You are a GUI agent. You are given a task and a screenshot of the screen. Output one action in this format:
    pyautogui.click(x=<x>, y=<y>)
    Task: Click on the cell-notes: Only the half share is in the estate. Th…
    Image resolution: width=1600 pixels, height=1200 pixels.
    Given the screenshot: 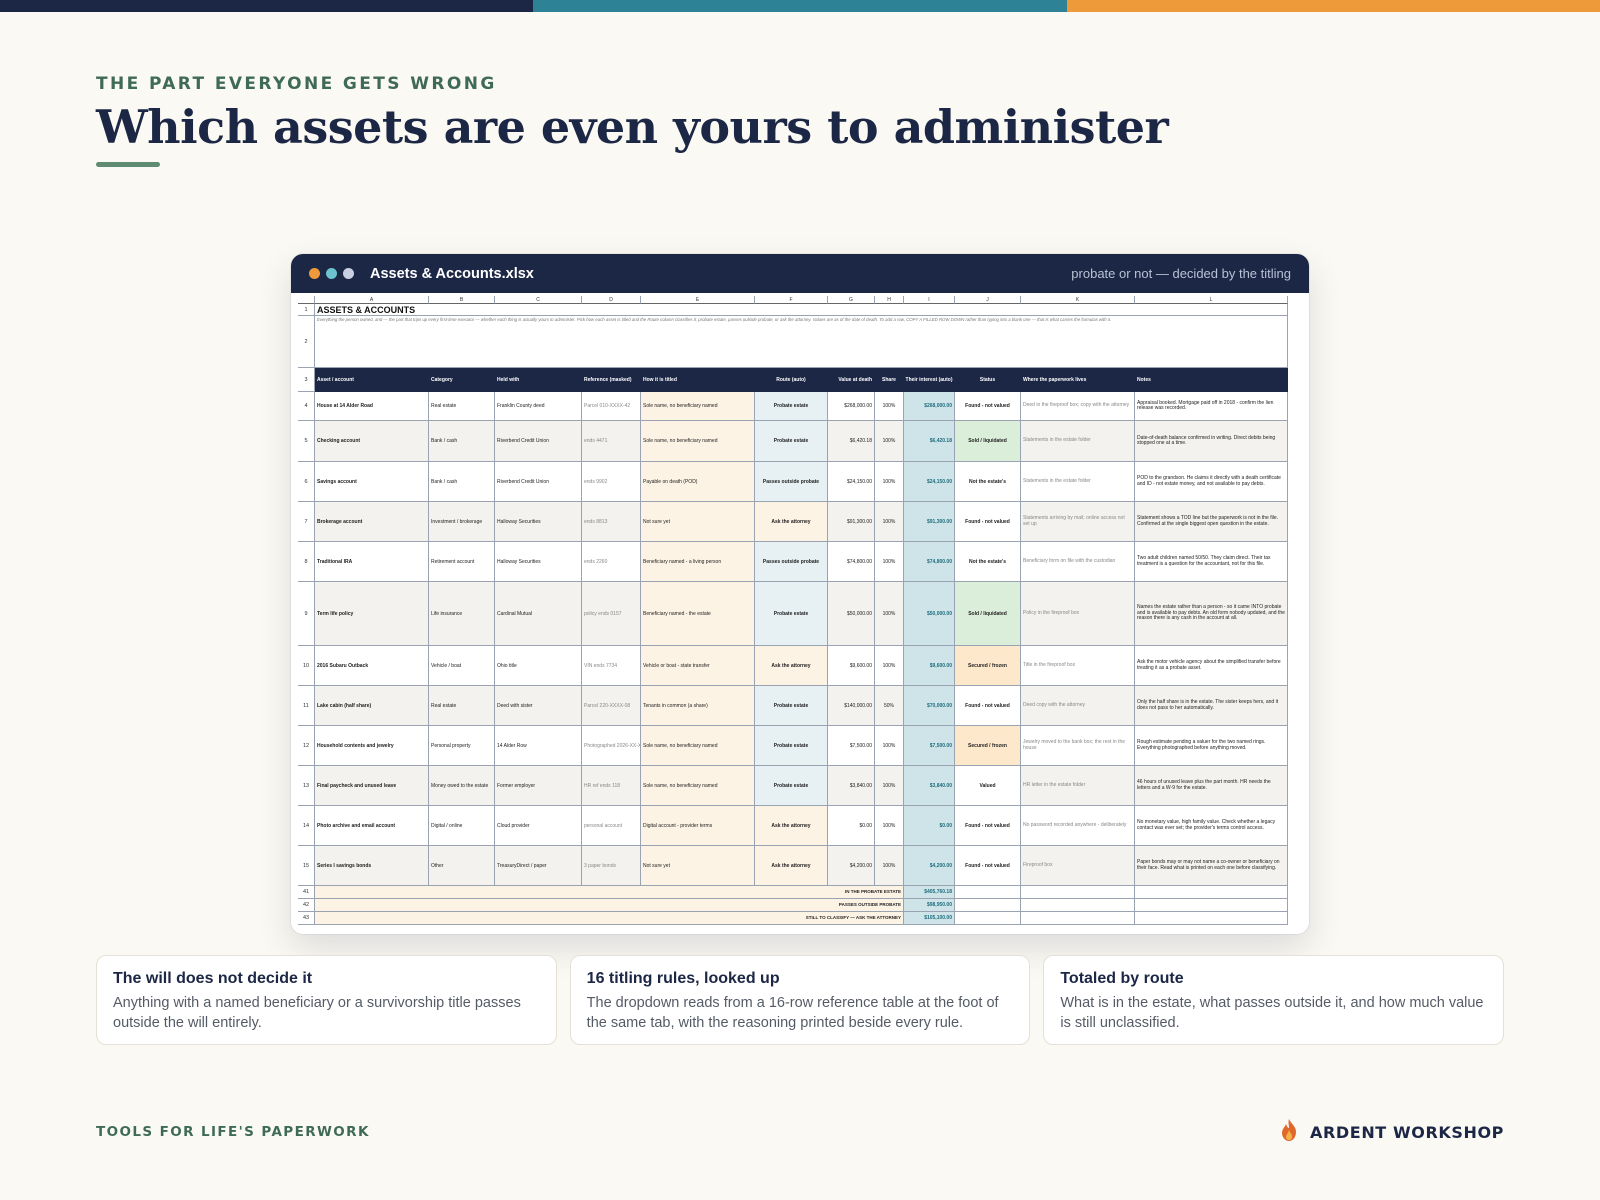 What is the action you would take?
    pyautogui.click(x=1211, y=706)
    